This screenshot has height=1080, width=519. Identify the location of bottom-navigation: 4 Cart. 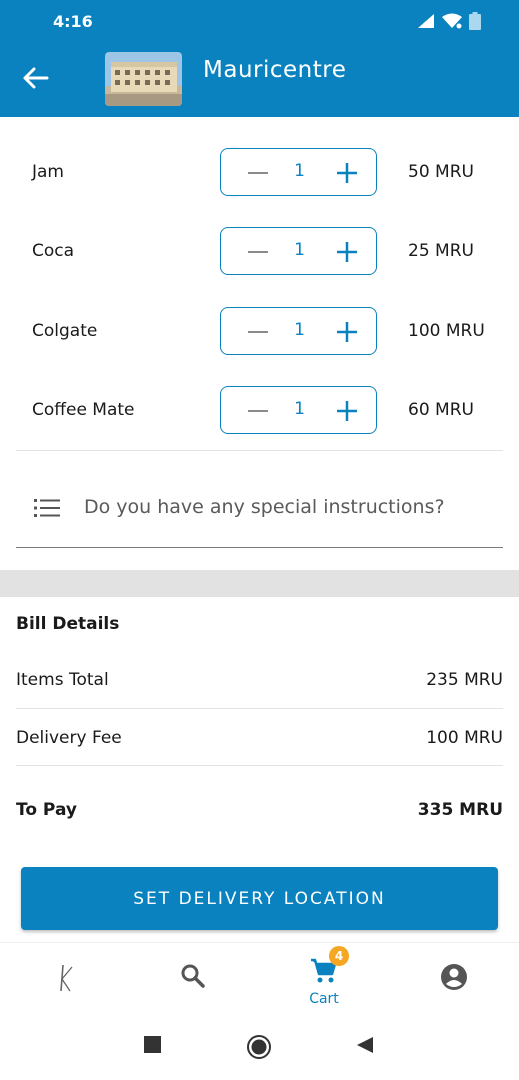
(259, 978).